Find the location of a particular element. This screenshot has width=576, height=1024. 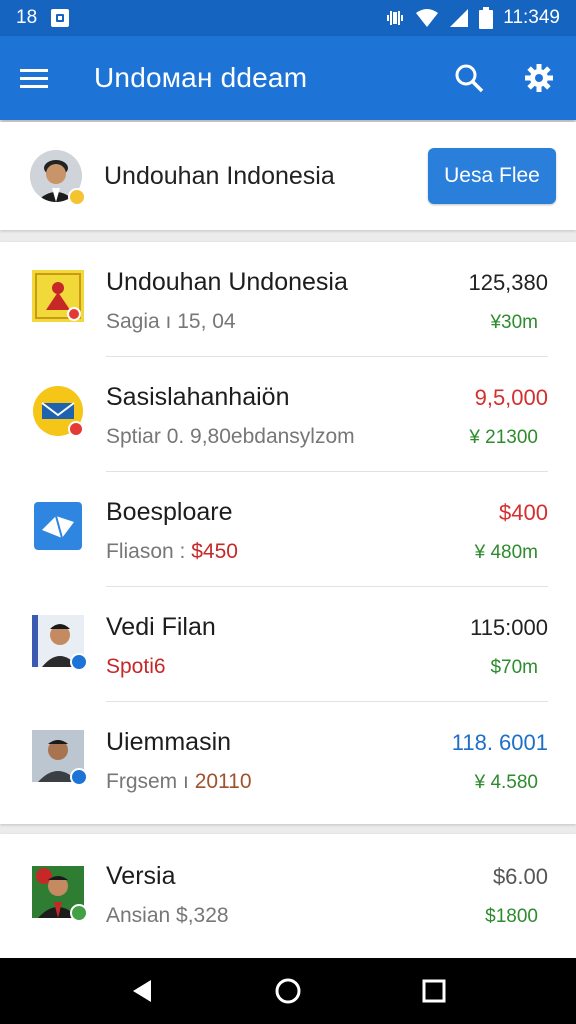

item-subtitle-value: 20110 is located at coordinates (223, 781).